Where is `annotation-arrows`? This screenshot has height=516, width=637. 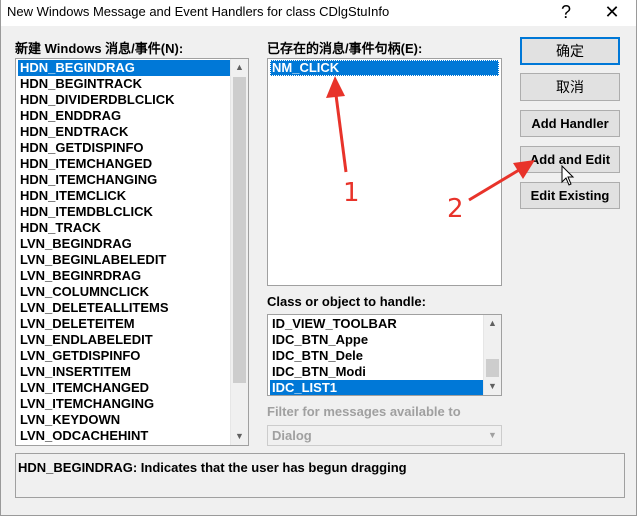 annotation-arrows is located at coordinates (430, 139).